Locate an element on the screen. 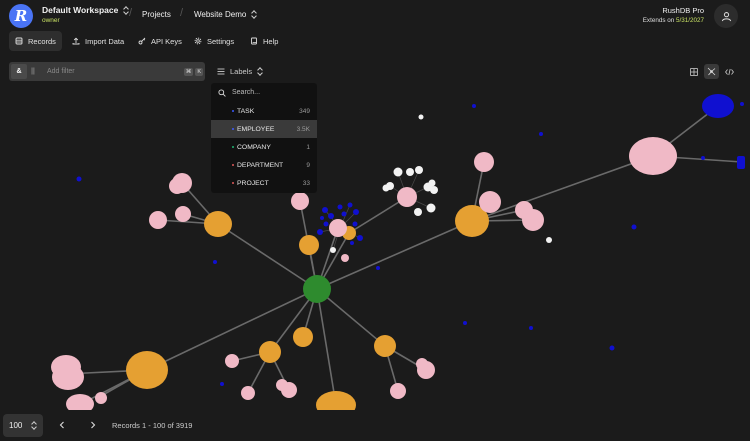 Image resolution: width=750 pixels, height=441 pixels. pagination-bar: 100 Records 1 - 100 of 3919 is located at coordinates (375, 425).